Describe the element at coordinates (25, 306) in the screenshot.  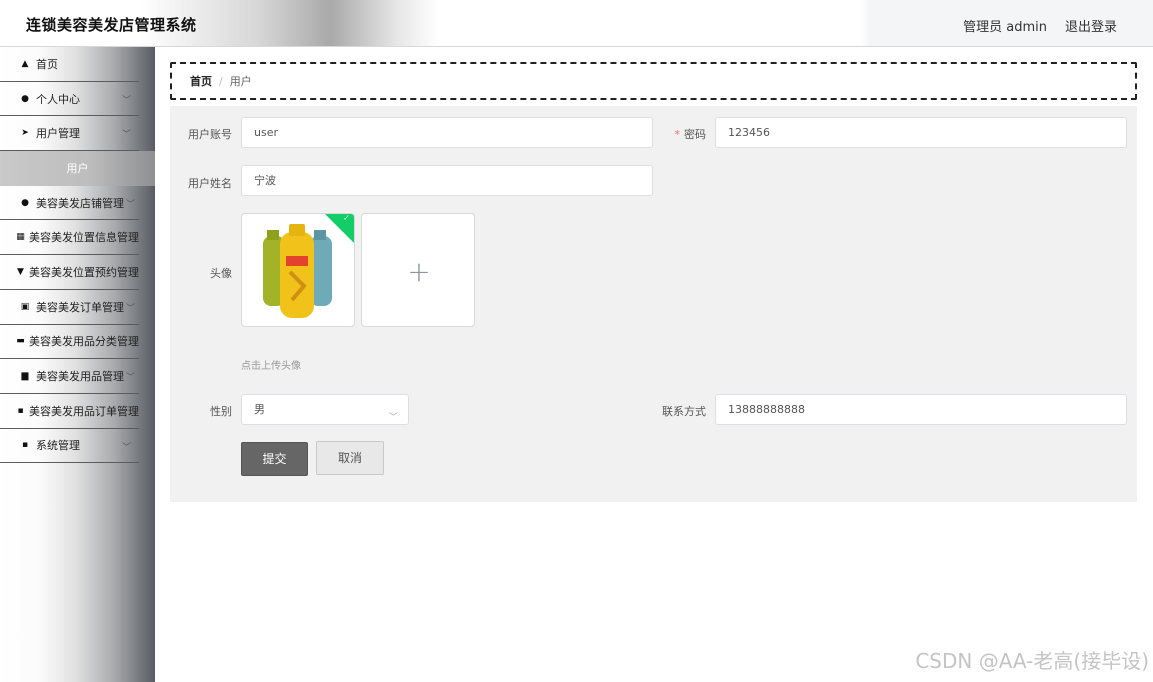
I see `clipboard-icon: ▣` at that location.